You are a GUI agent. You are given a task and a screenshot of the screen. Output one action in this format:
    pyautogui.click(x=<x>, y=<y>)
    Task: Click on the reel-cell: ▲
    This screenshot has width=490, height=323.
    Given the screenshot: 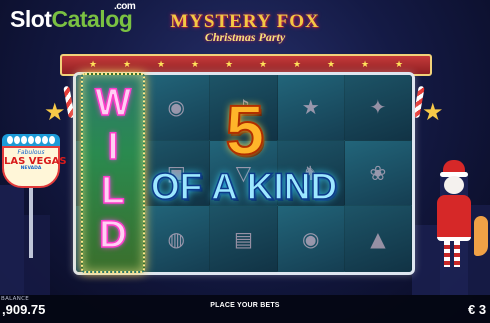 What is the action you would take?
    pyautogui.click(x=378, y=239)
    